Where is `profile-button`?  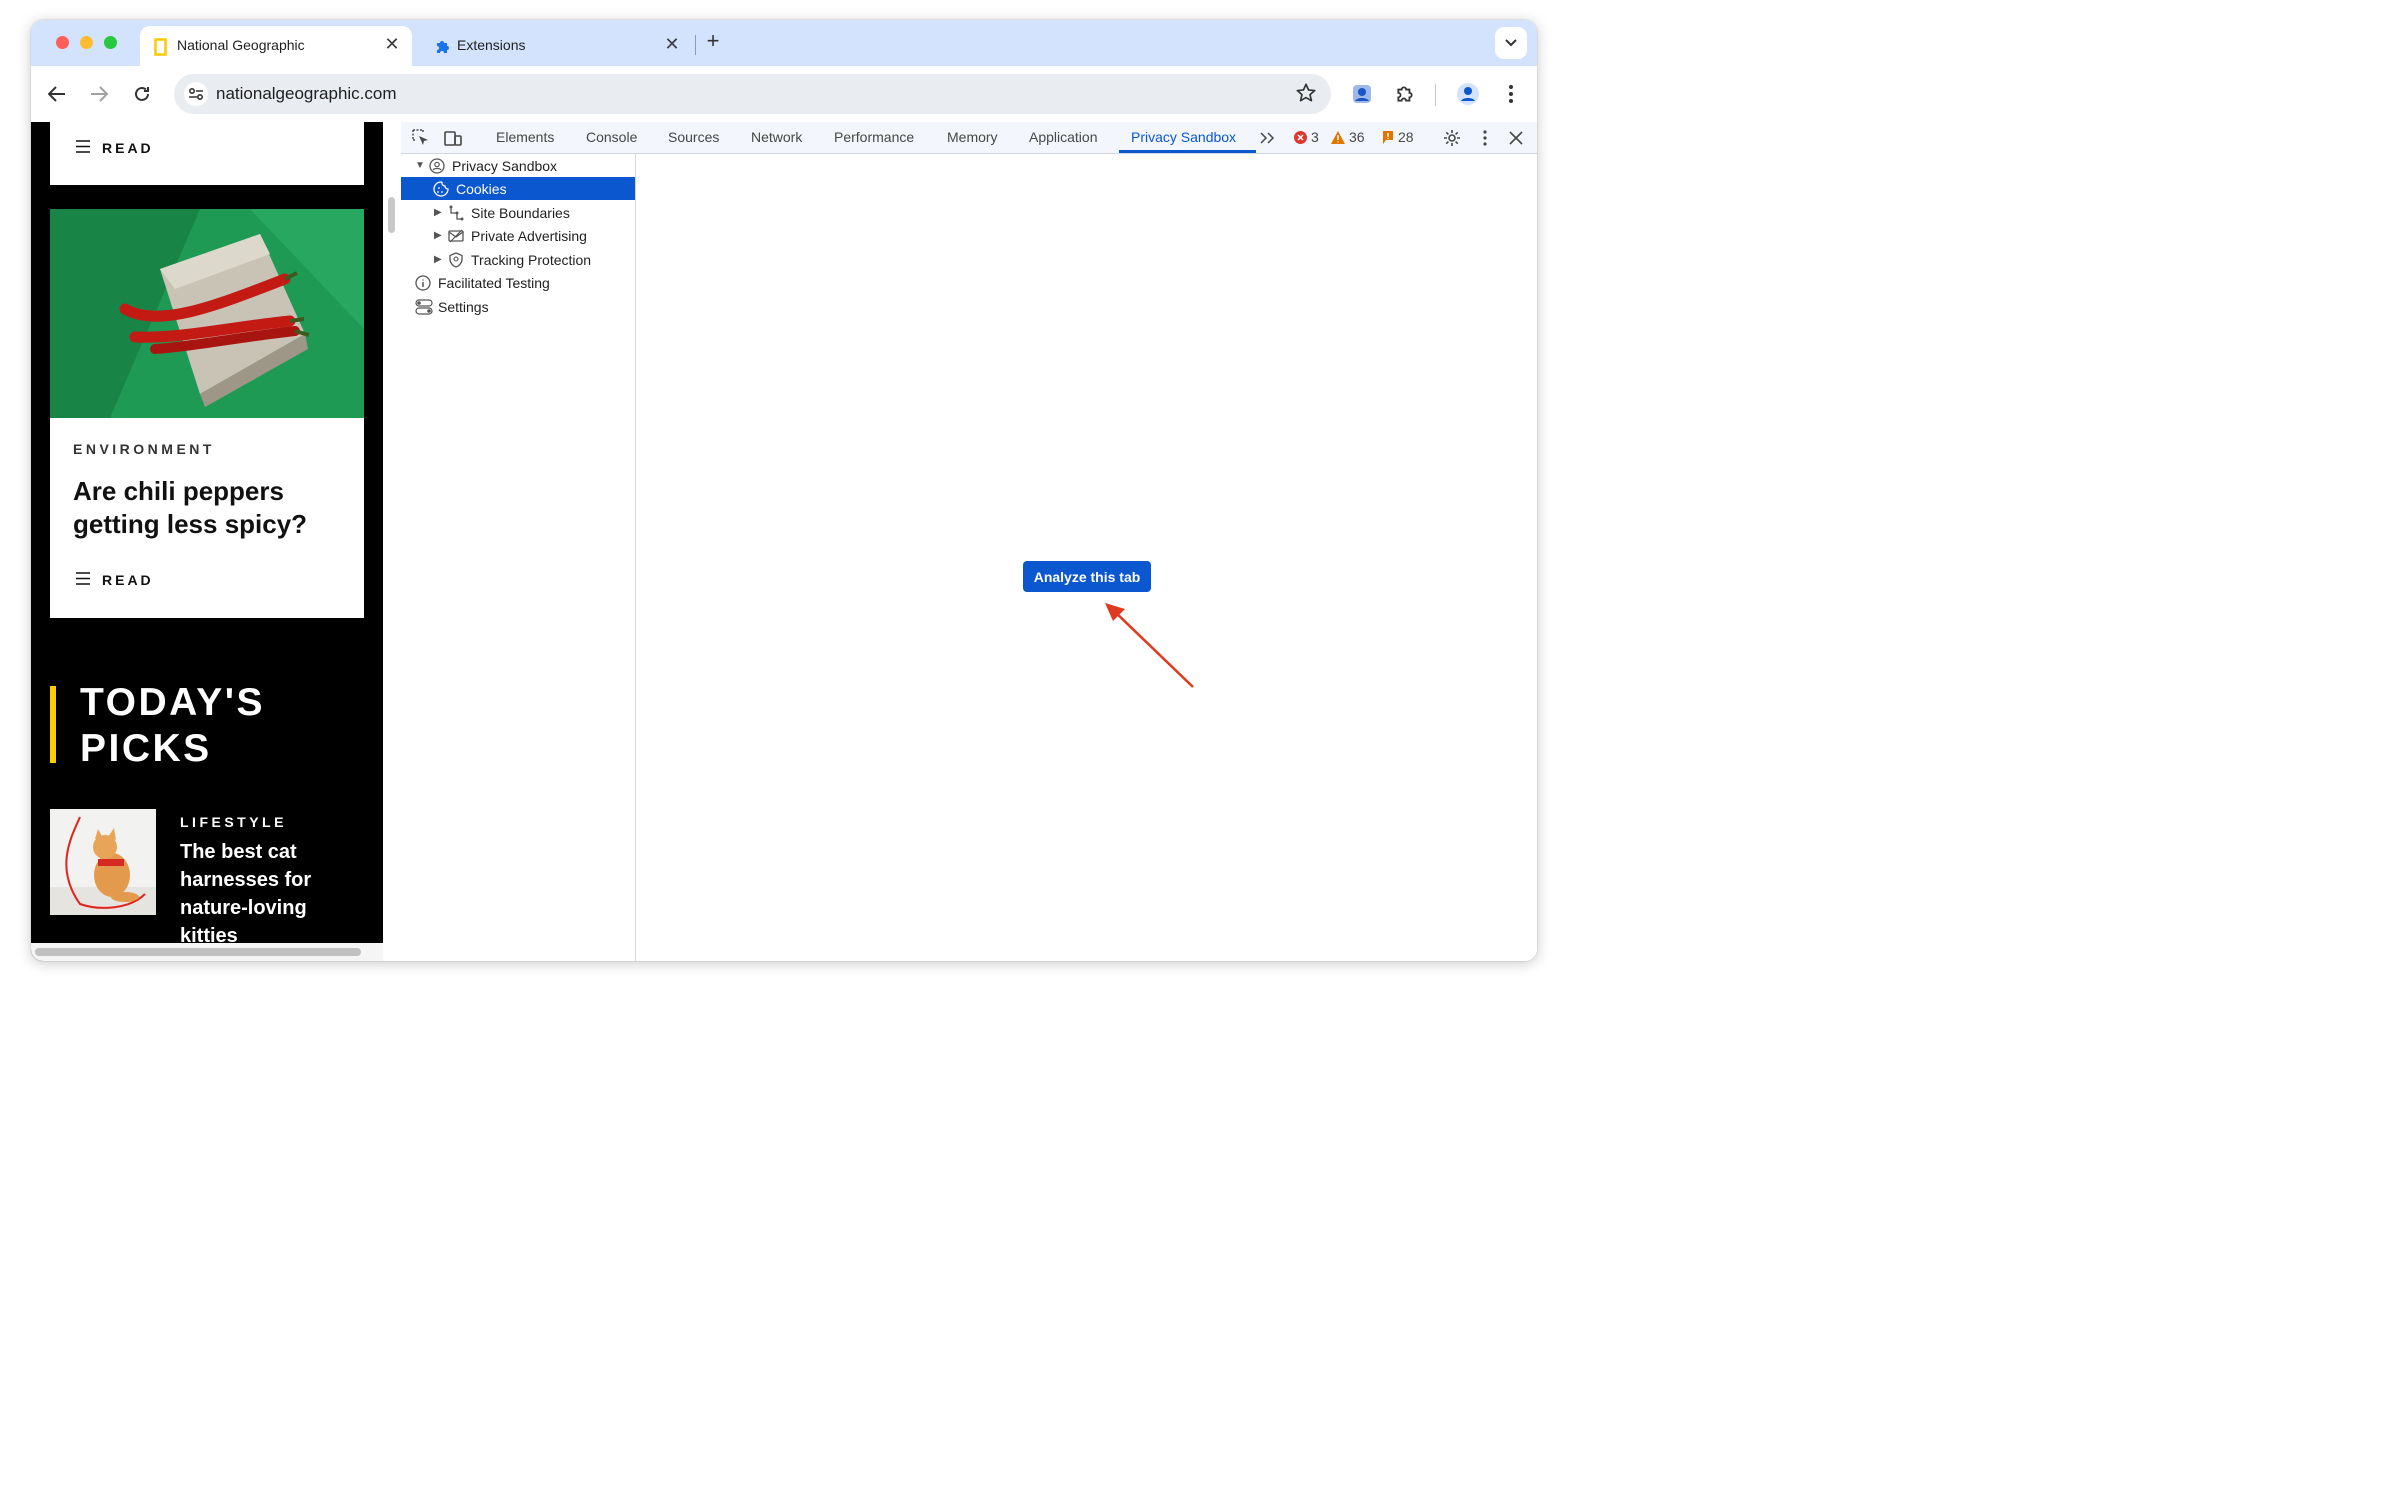 profile-button is located at coordinates (1468, 94).